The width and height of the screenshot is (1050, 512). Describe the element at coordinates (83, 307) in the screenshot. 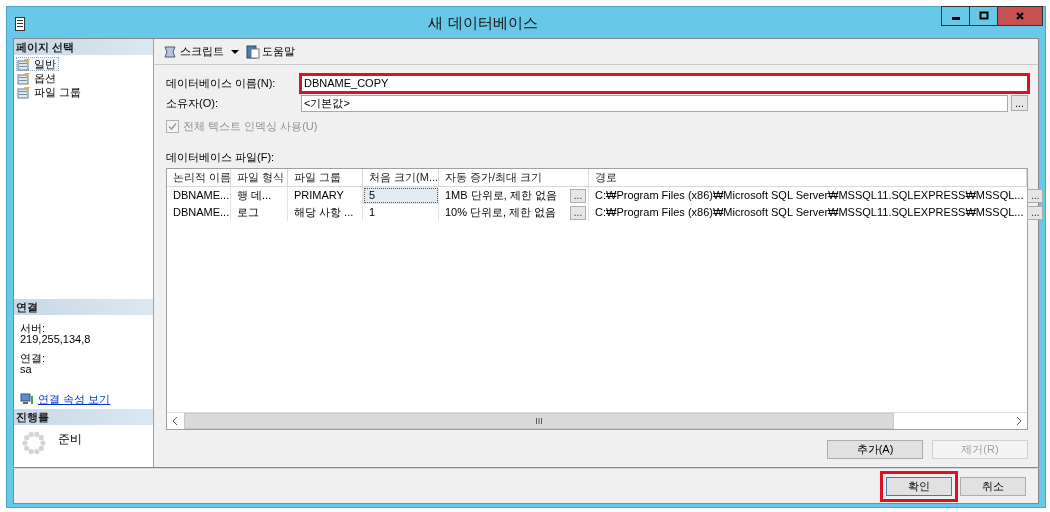

I see `panel-header: 연결` at that location.